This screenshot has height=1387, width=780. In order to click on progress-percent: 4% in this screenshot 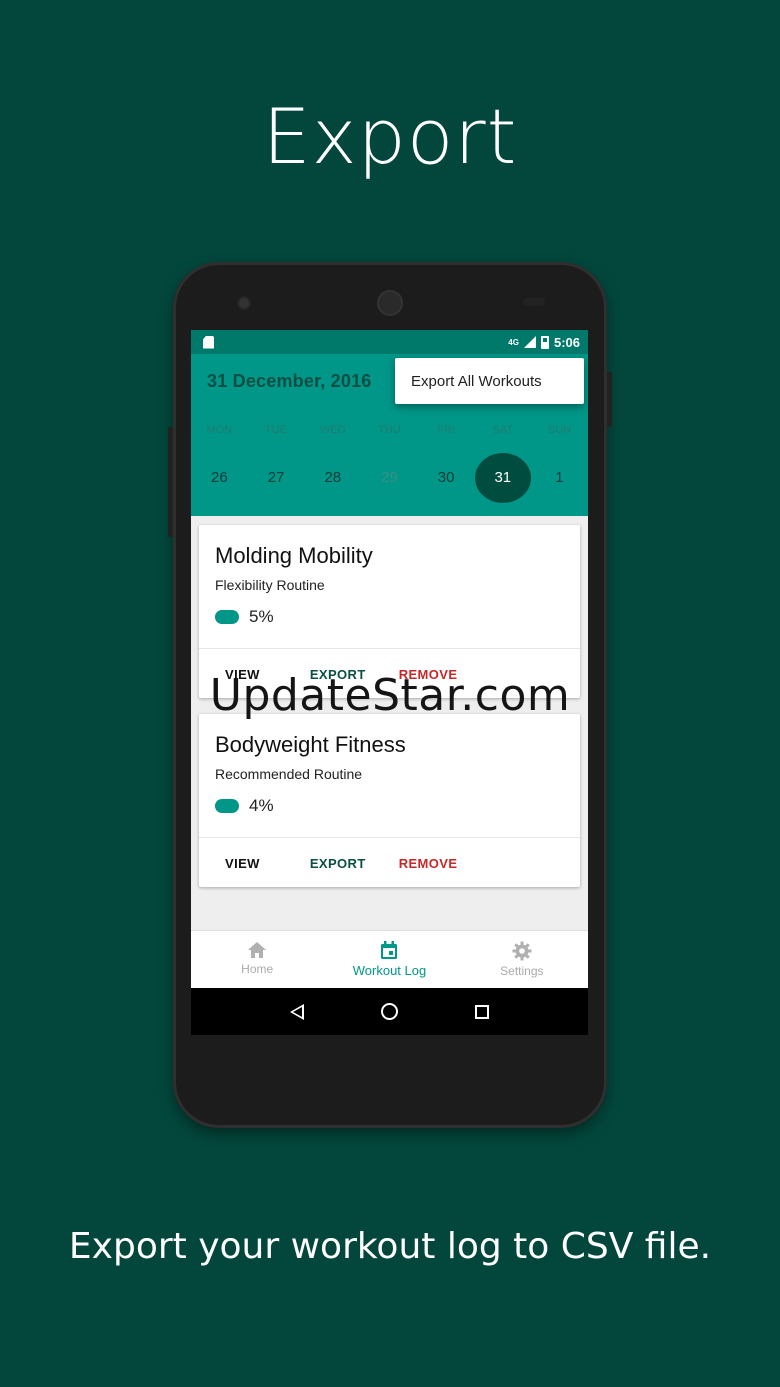, I will do `click(261, 805)`.